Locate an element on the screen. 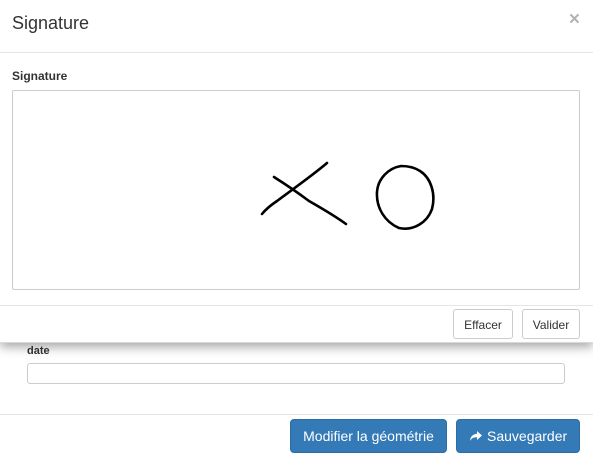 Image resolution: width=593 pixels, height=455 pixels. save-button-label: Sauvegarder is located at coordinates (527, 436).